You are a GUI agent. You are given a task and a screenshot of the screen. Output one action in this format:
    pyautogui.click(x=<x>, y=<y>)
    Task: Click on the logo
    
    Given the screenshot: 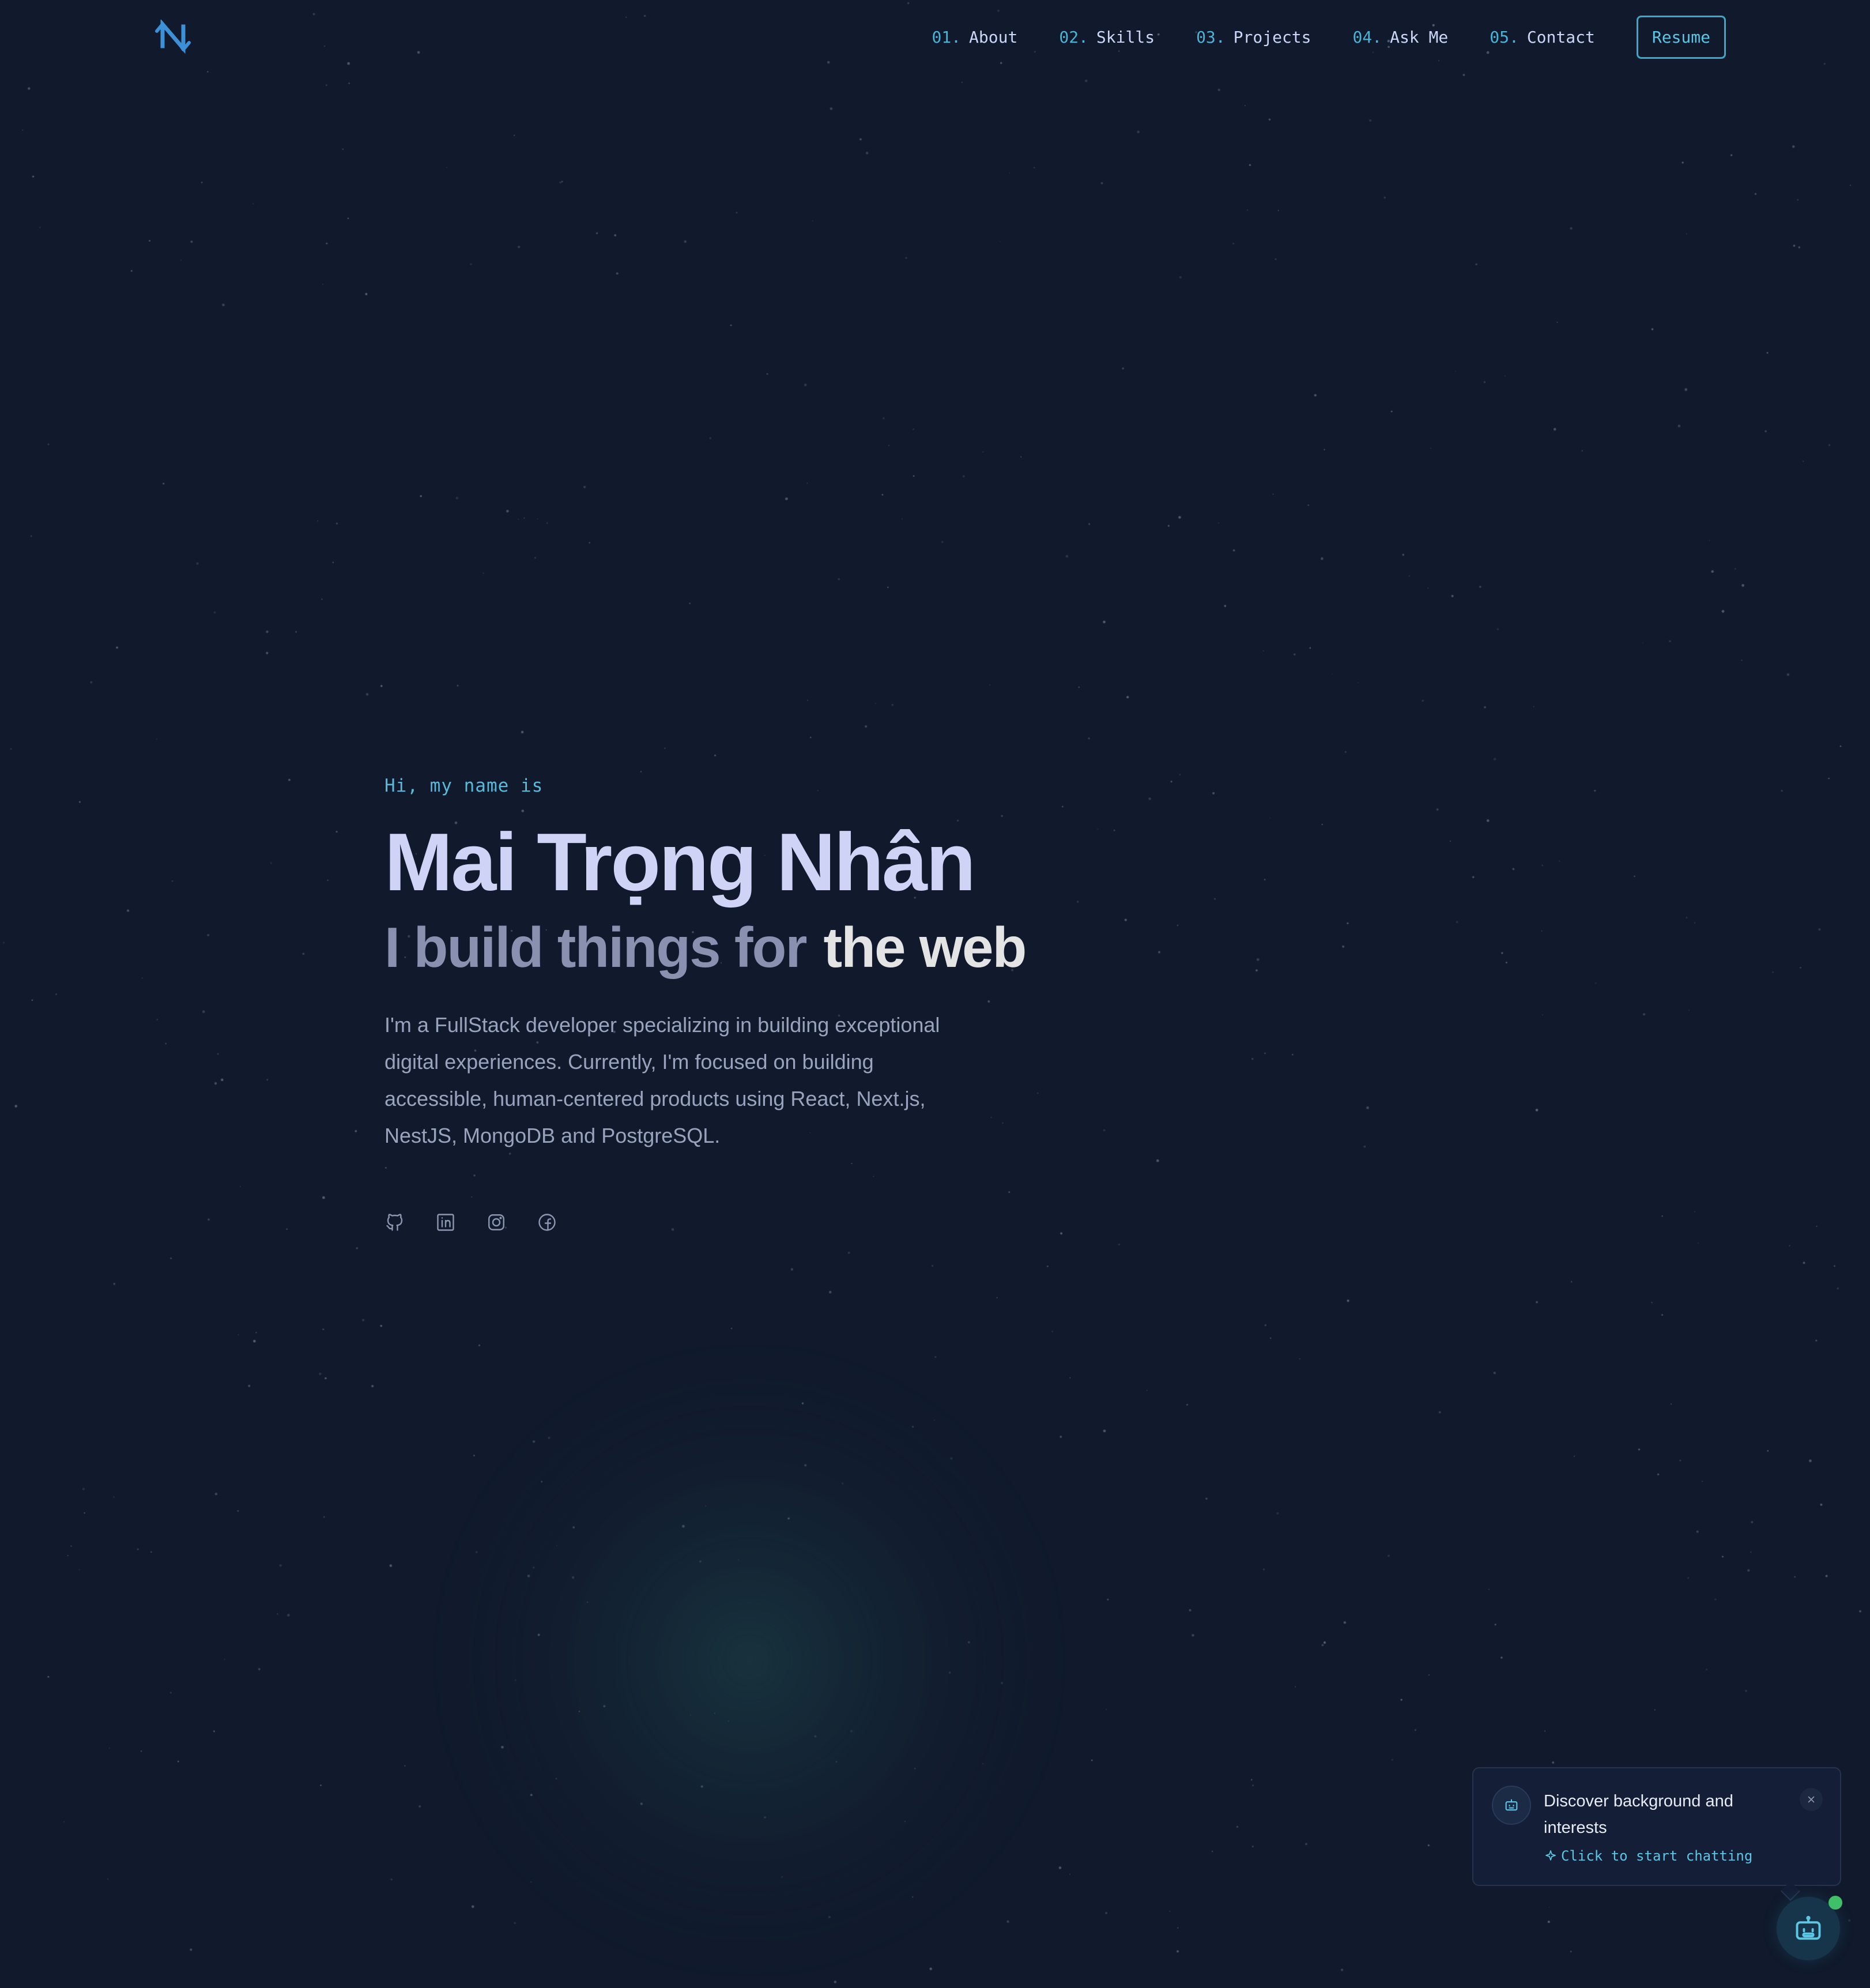 What is the action you would take?
    pyautogui.click(x=176, y=36)
    